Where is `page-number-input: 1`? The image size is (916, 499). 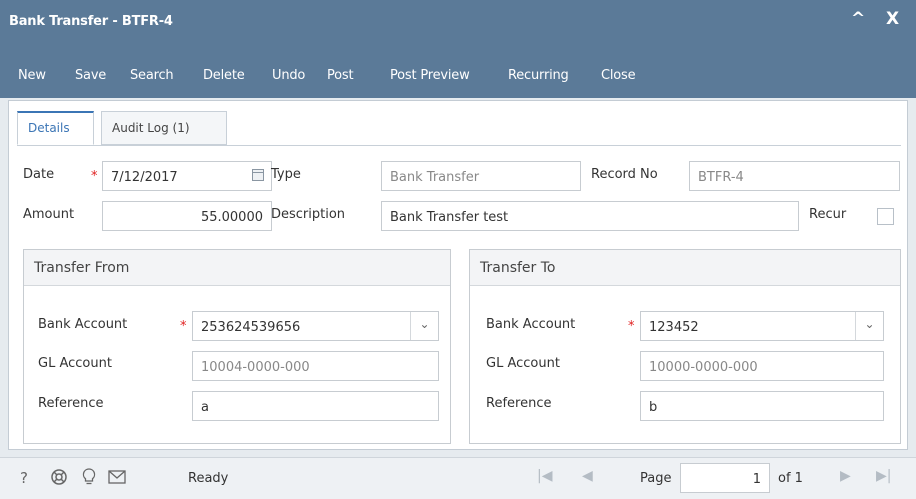
page-number-input: 1 is located at coordinates (725, 478).